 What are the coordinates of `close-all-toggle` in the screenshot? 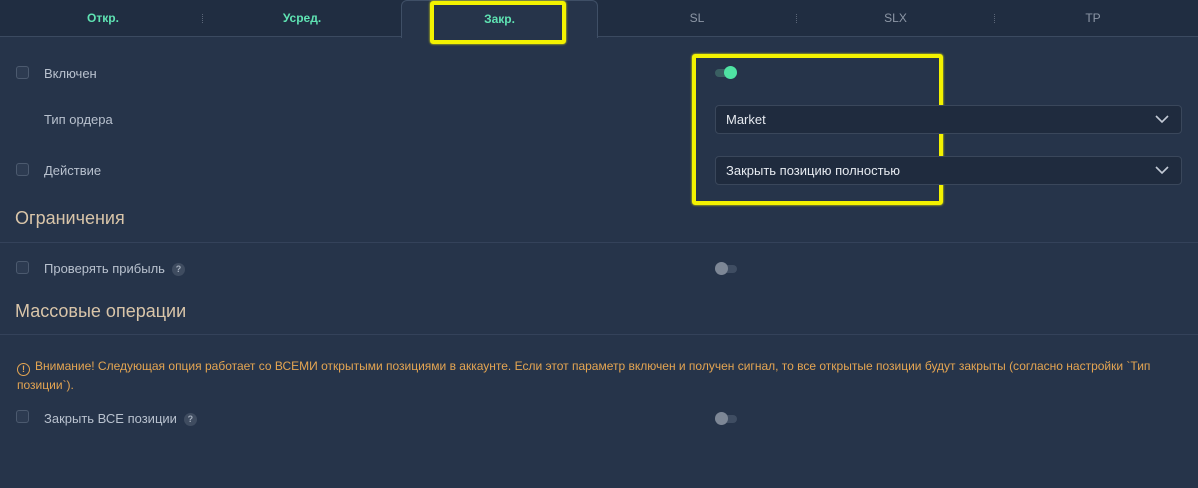 It's located at (726, 418).